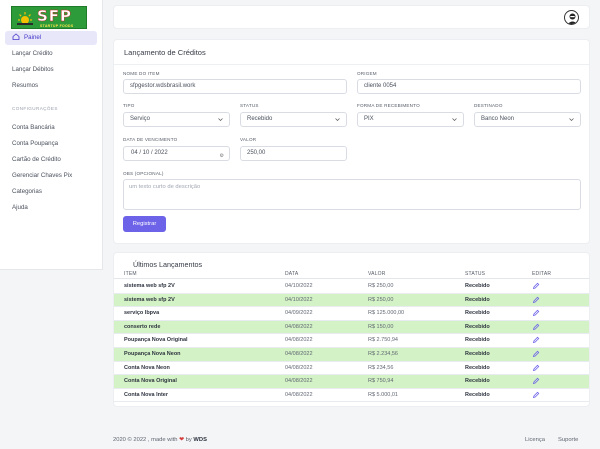 The image size is (600, 449). Describe the element at coordinates (150, 381) in the screenshot. I see `row-item: Conta Nova Original` at that location.